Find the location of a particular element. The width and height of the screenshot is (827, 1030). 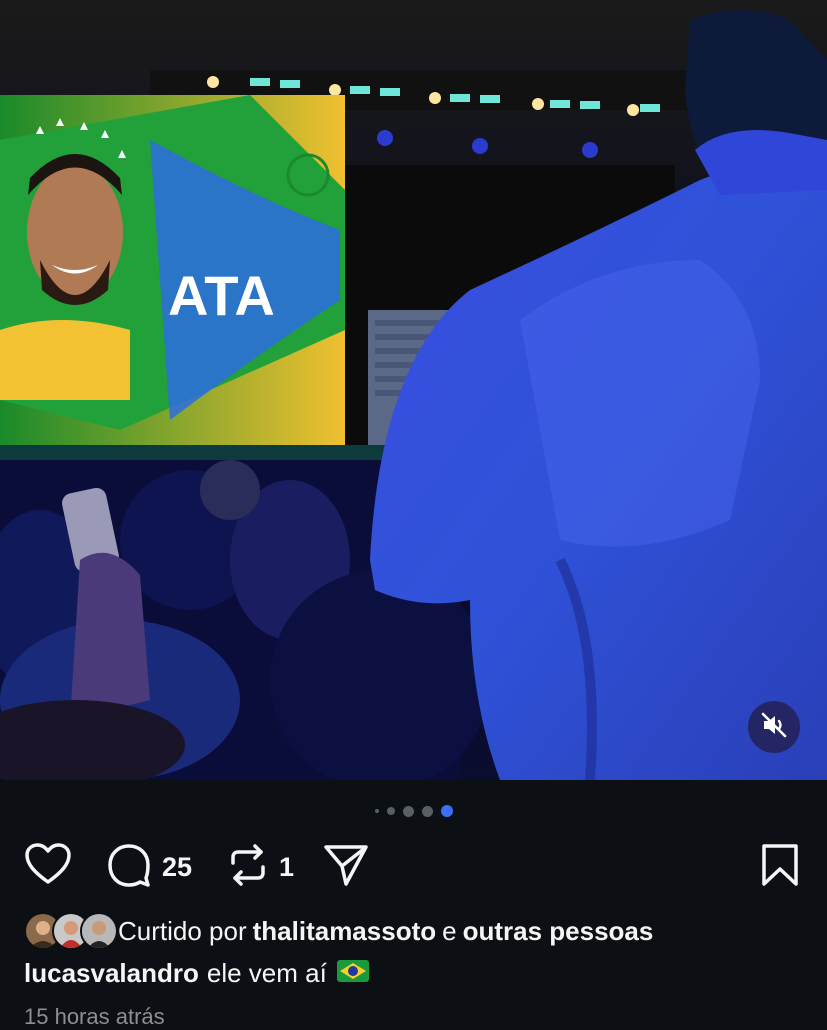

caption-username: lucasvalandro is located at coordinates (111, 973).